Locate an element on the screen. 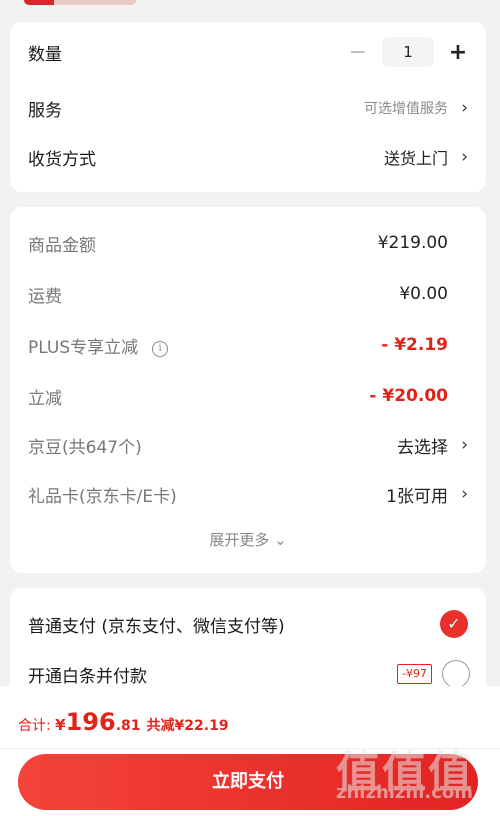 The height and width of the screenshot is (816, 500). total-decimal: .81 is located at coordinates (128, 726).